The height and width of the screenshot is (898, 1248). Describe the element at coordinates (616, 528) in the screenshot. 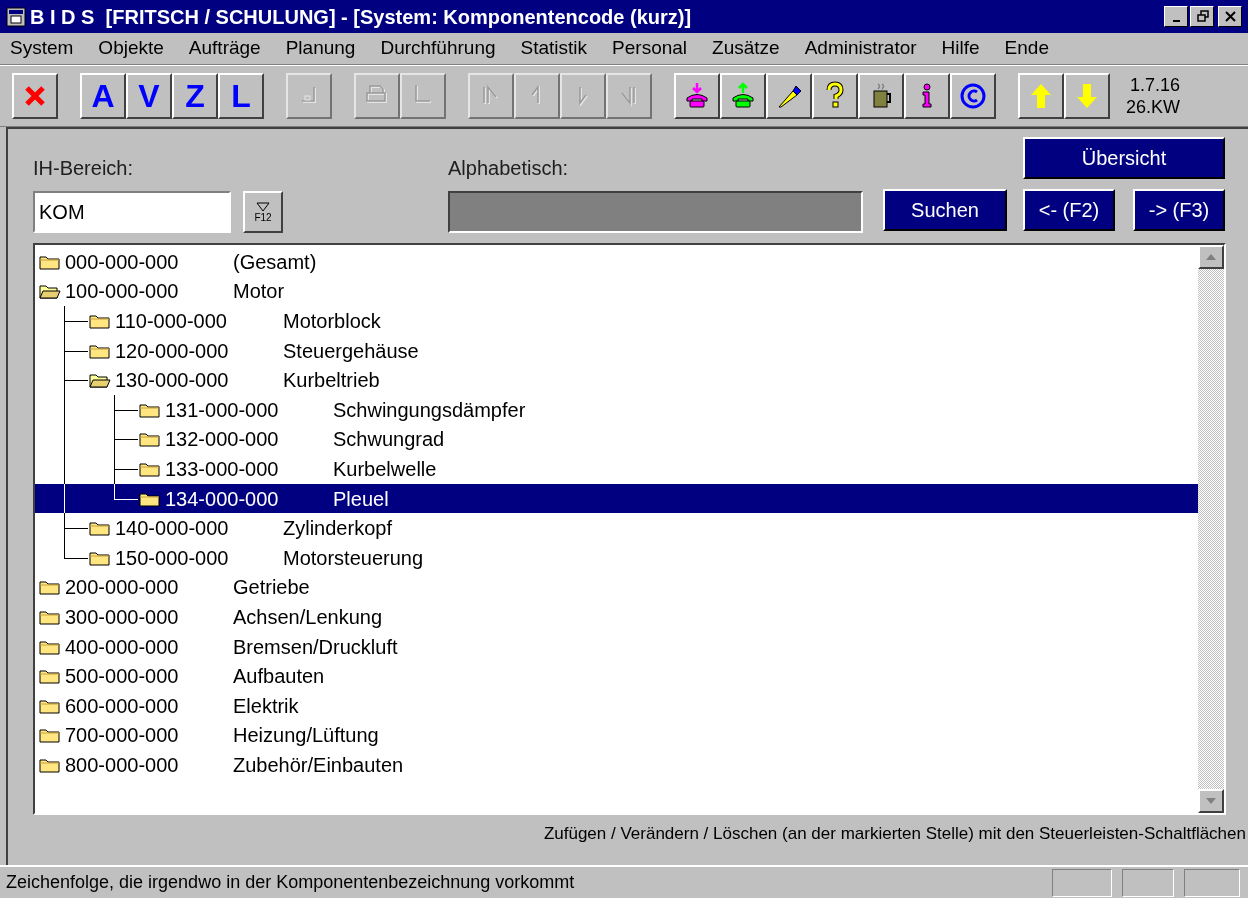

I see `tree-item: 140-000-000 Zylinderkopf` at that location.